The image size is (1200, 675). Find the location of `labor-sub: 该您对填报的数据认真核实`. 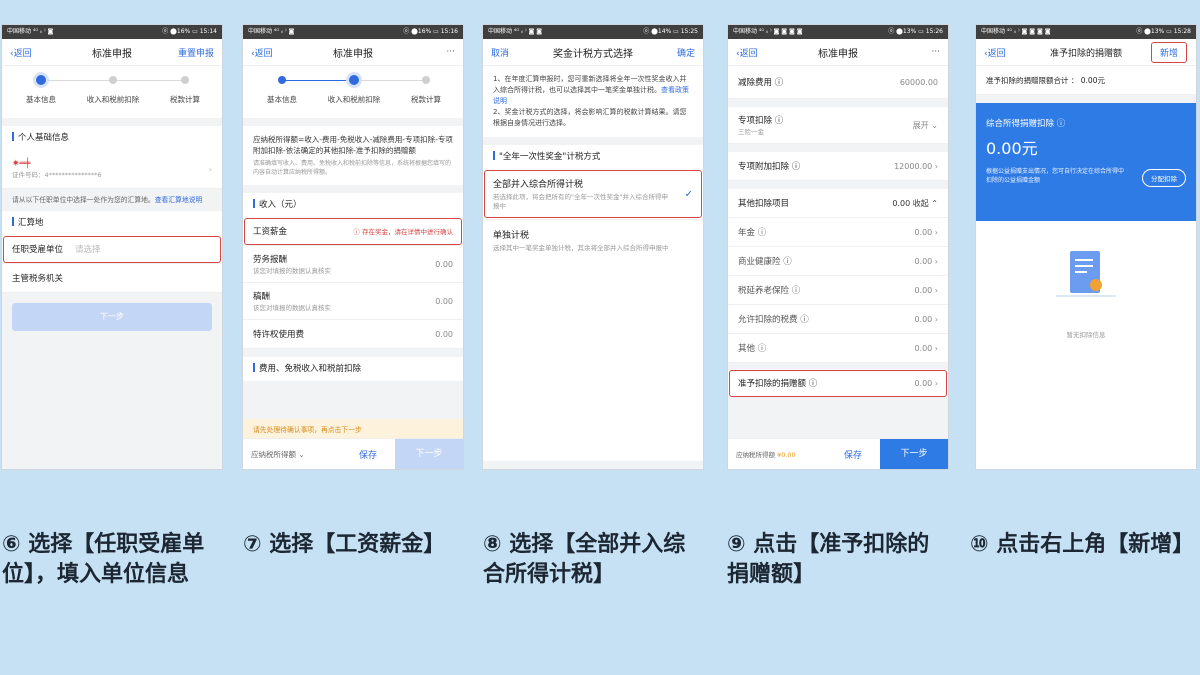

labor-sub: 该您对填报的数据认真核实 is located at coordinates (292, 271).